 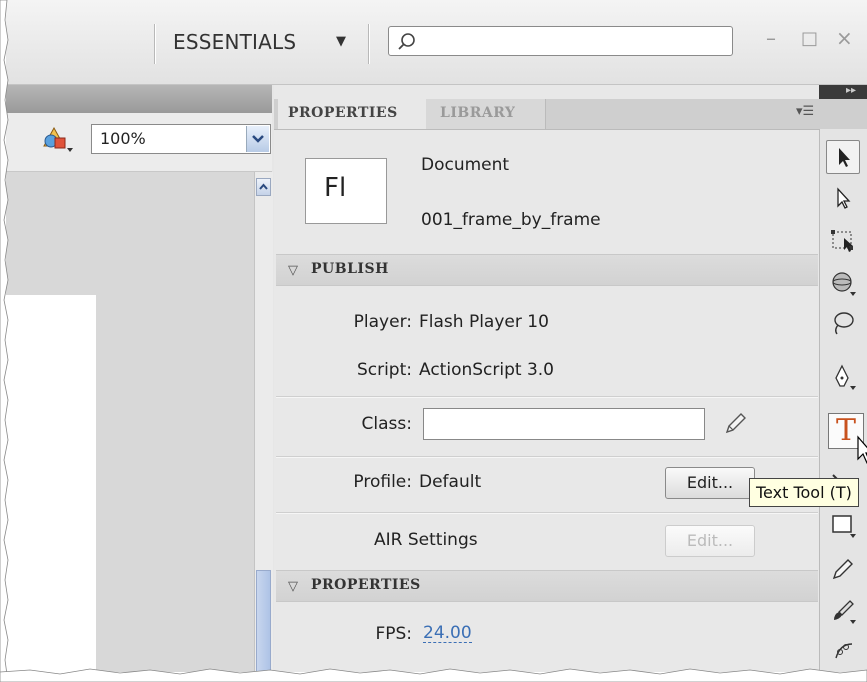 I want to click on deco-tool, so click(x=843, y=651).